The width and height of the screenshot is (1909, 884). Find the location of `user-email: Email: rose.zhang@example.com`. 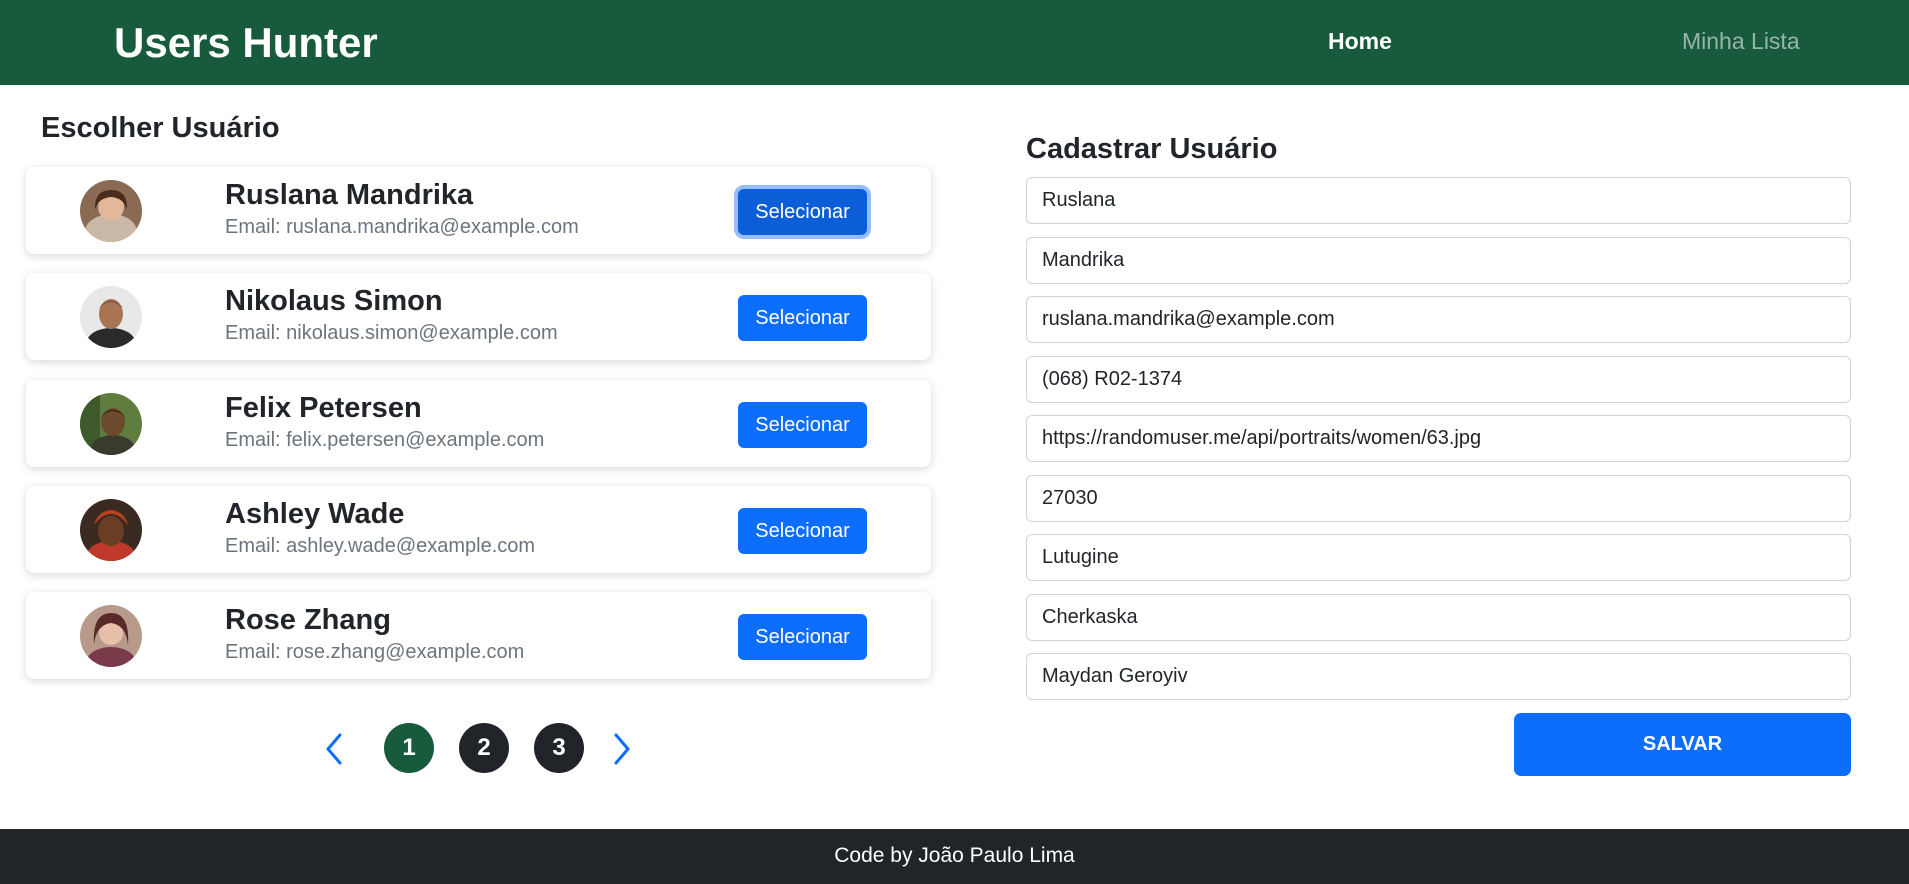

user-email: Email: rose.zhang@example.com is located at coordinates (375, 652).